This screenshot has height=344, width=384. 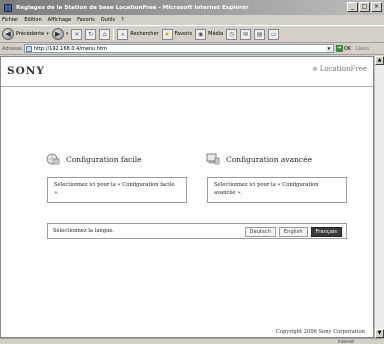 What do you see at coordinates (114, 34) in the screenshot?
I see `toolbar-separator` at bounding box center [114, 34].